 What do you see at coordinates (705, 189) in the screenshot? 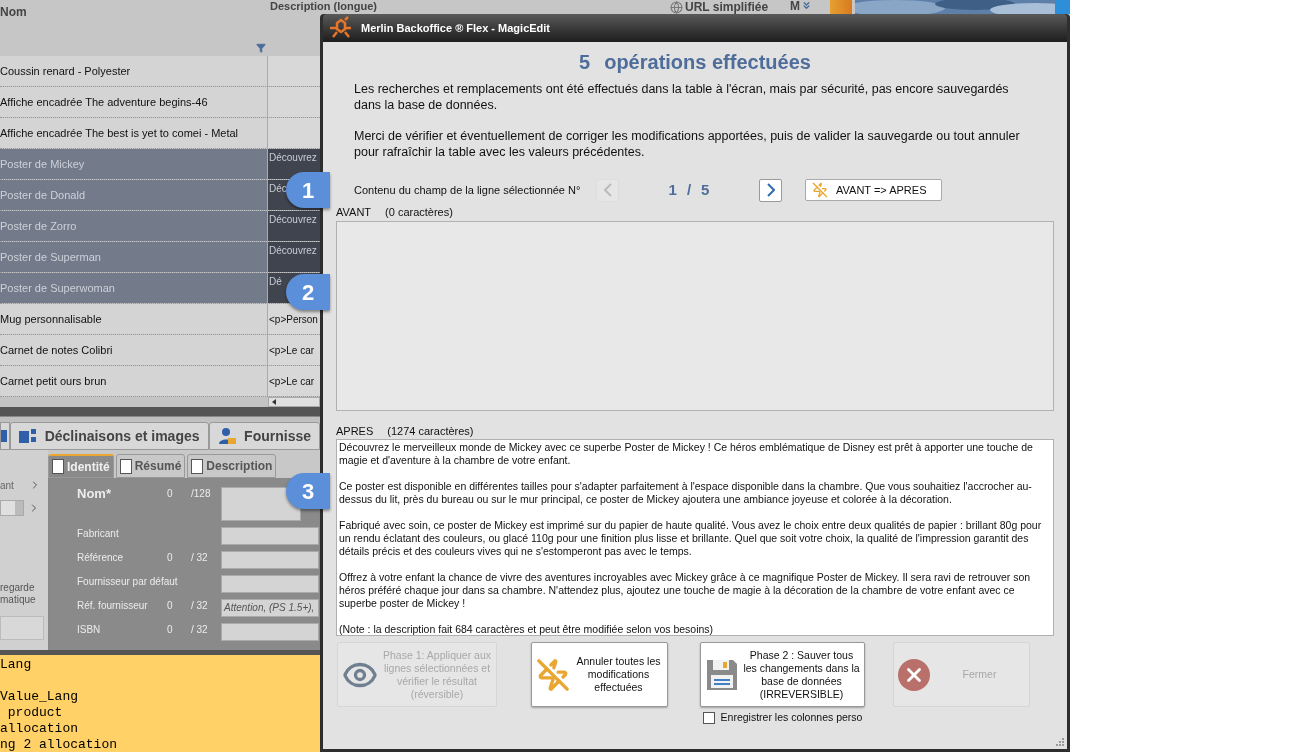
I see `total-count: 5` at bounding box center [705, 189].